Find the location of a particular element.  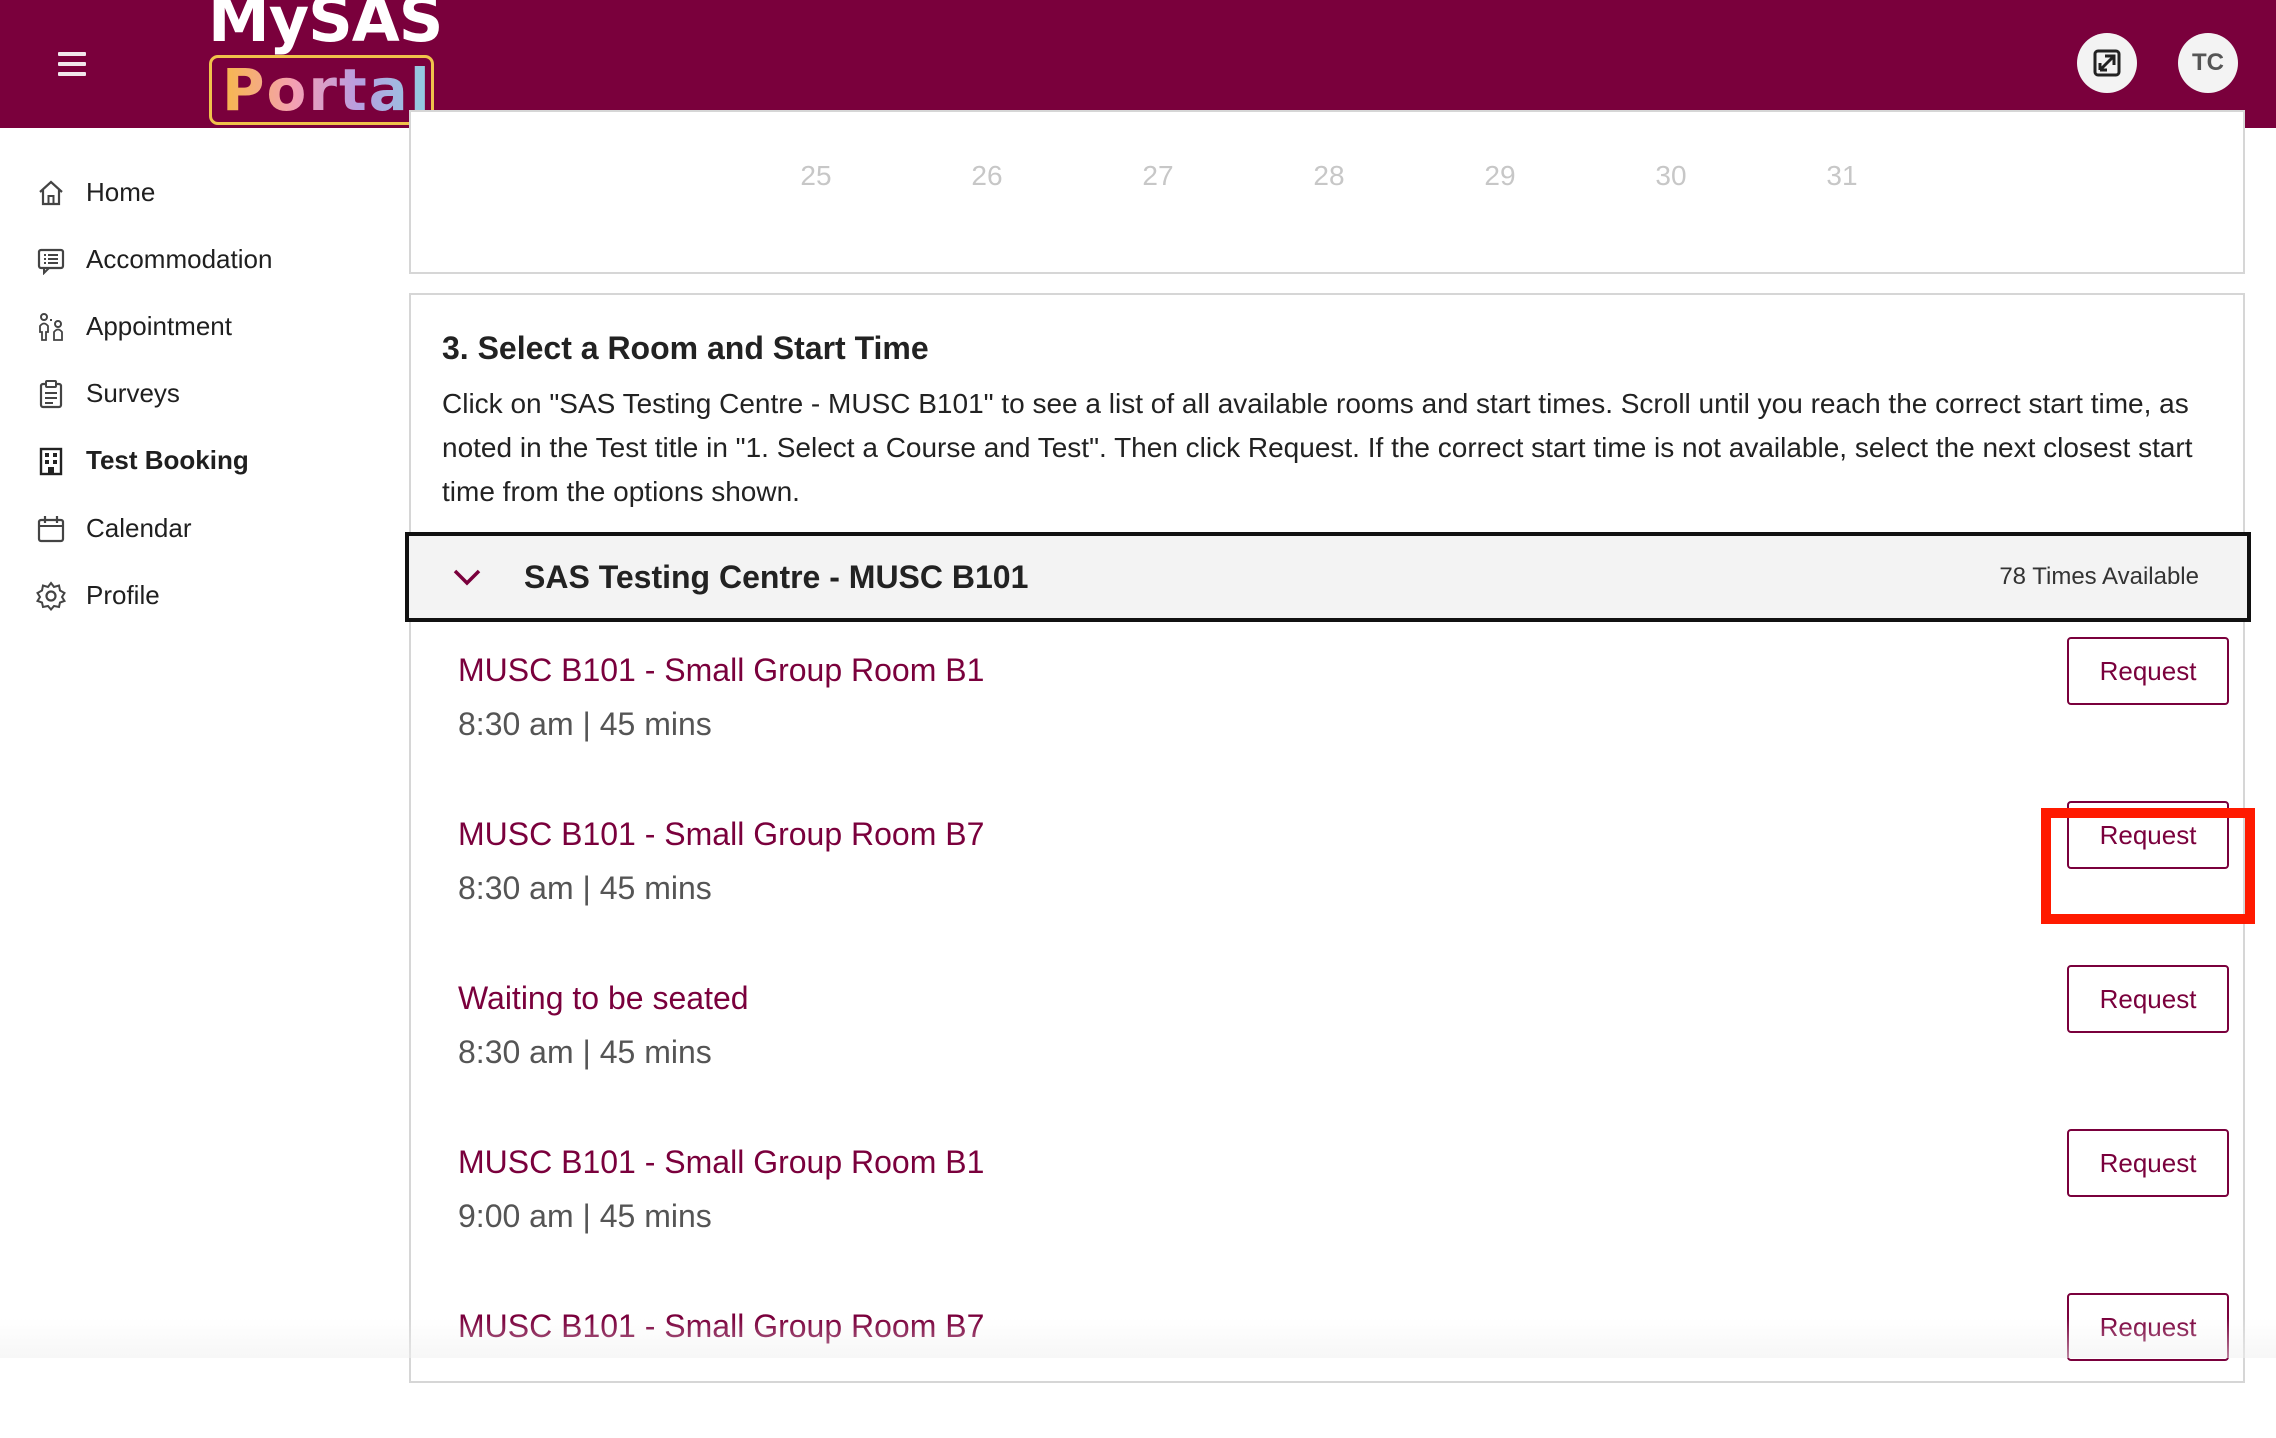

sidebar-item-calendar: Calendar is located at coordinates (200, 528).